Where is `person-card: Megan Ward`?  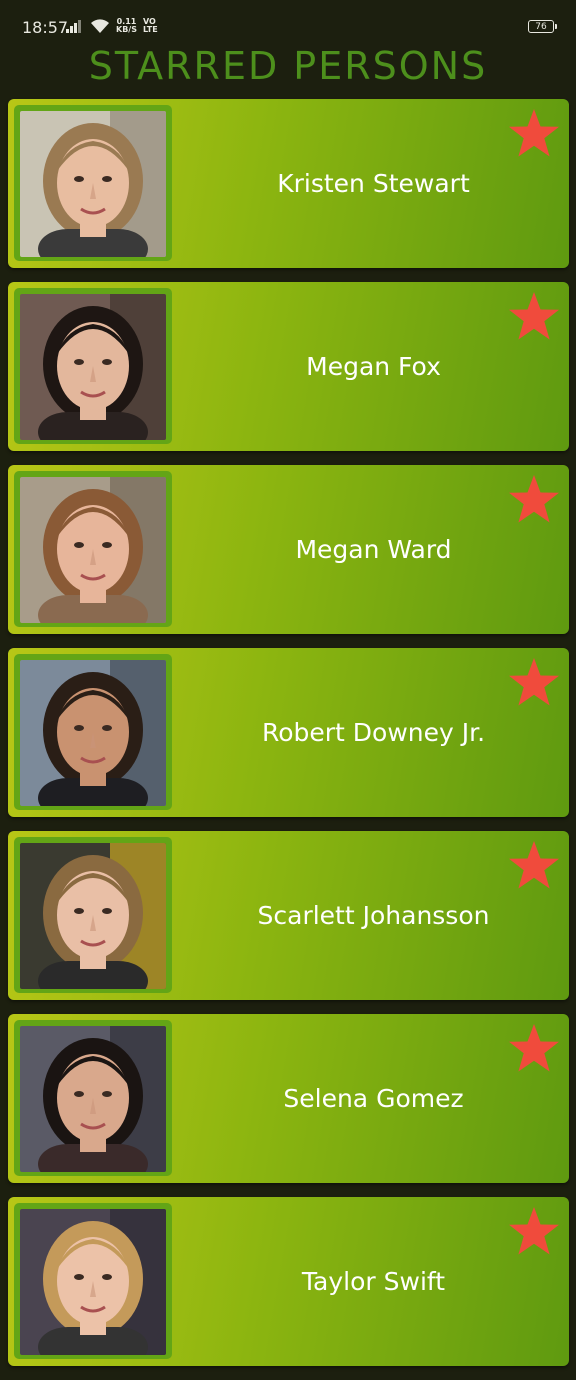 person-card: Megan Ward is located at coordinates (288, 549).